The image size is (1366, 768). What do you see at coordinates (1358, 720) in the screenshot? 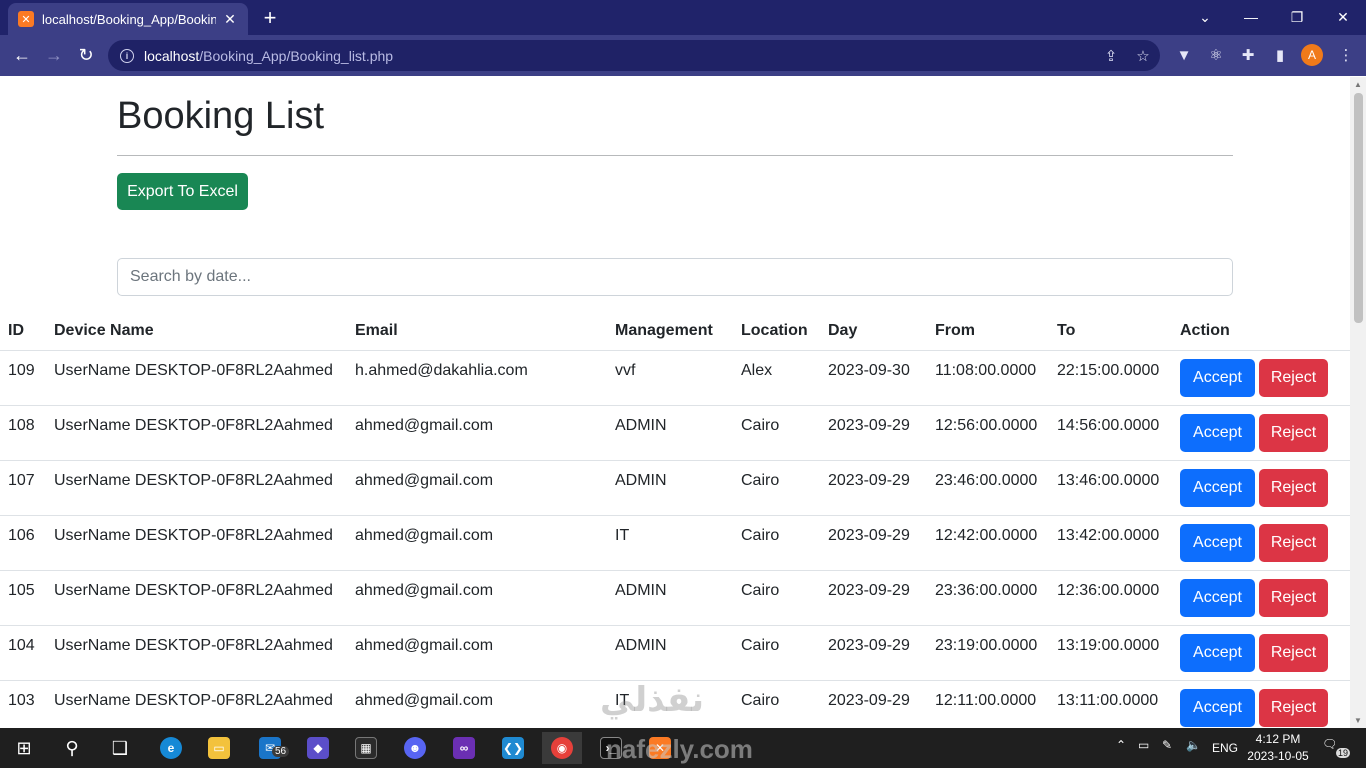
I see `scroll-down-icon: ▼` at bounding box center [1358, 720].